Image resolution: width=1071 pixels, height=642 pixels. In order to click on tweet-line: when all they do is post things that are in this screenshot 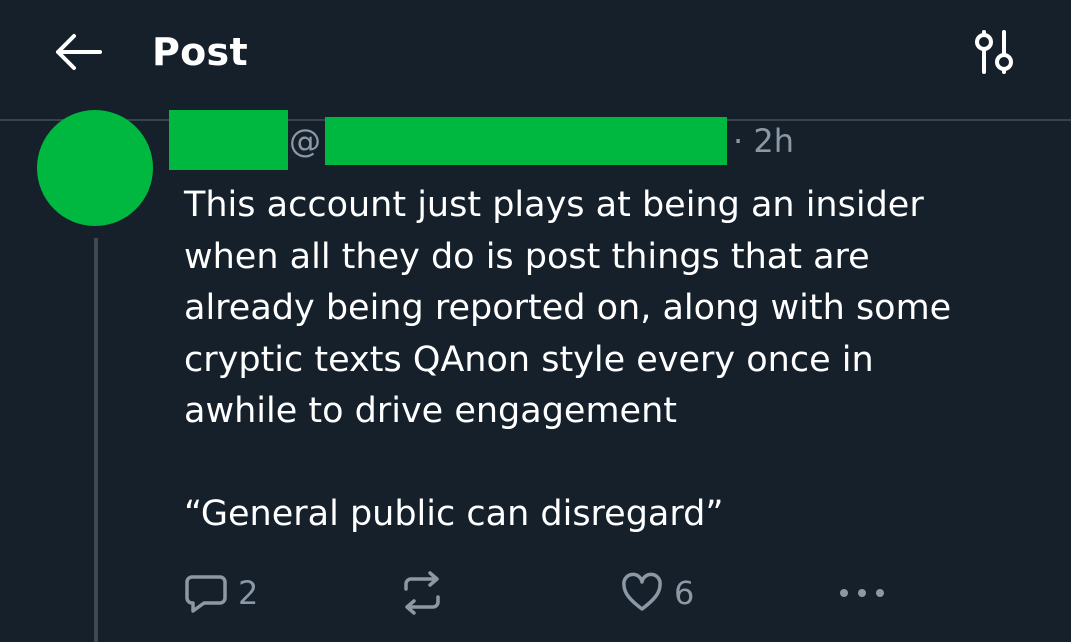, I will do `click(527, 256)`.